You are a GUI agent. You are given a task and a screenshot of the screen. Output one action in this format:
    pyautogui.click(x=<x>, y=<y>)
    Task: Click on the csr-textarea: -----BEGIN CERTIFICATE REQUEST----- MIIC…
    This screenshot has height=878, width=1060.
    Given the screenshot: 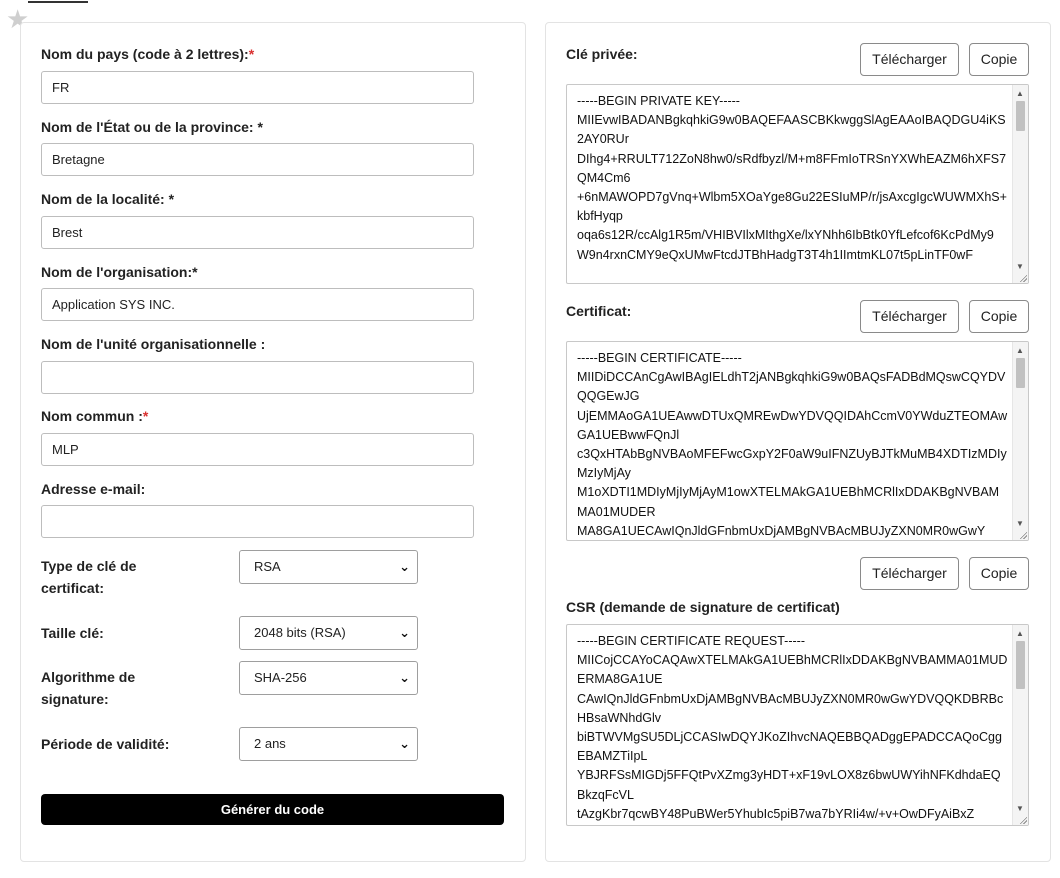 What is the action you would take?
    pyautogui.click(x=797, y=725)
    